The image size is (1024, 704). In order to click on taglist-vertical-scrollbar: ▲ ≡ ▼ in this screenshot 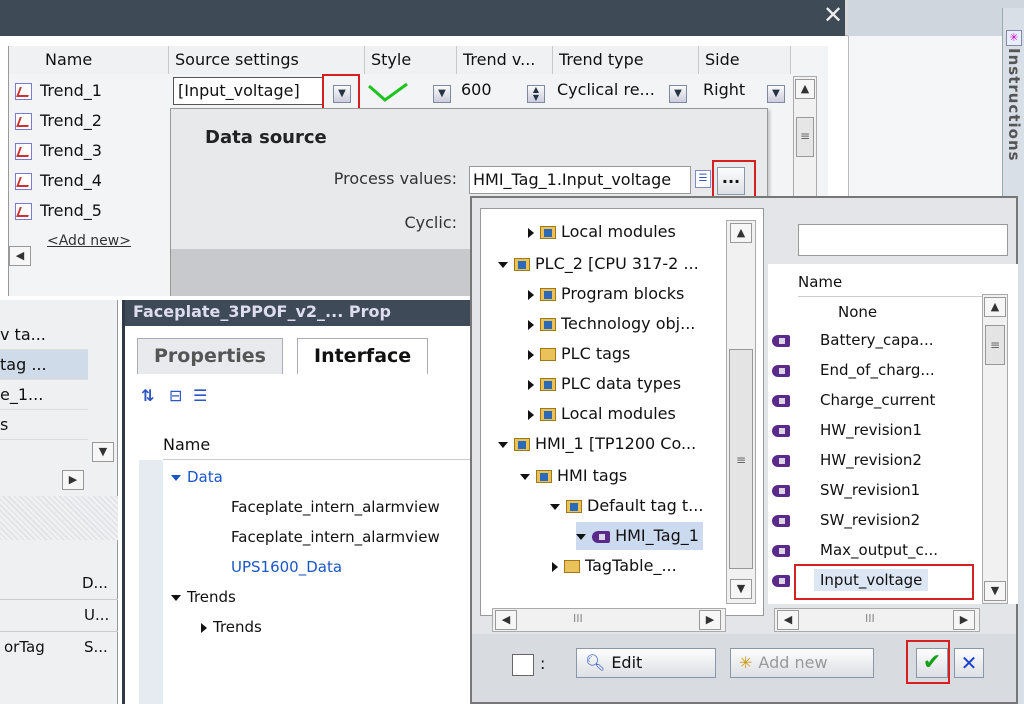, I will do `click(995, 449)`.